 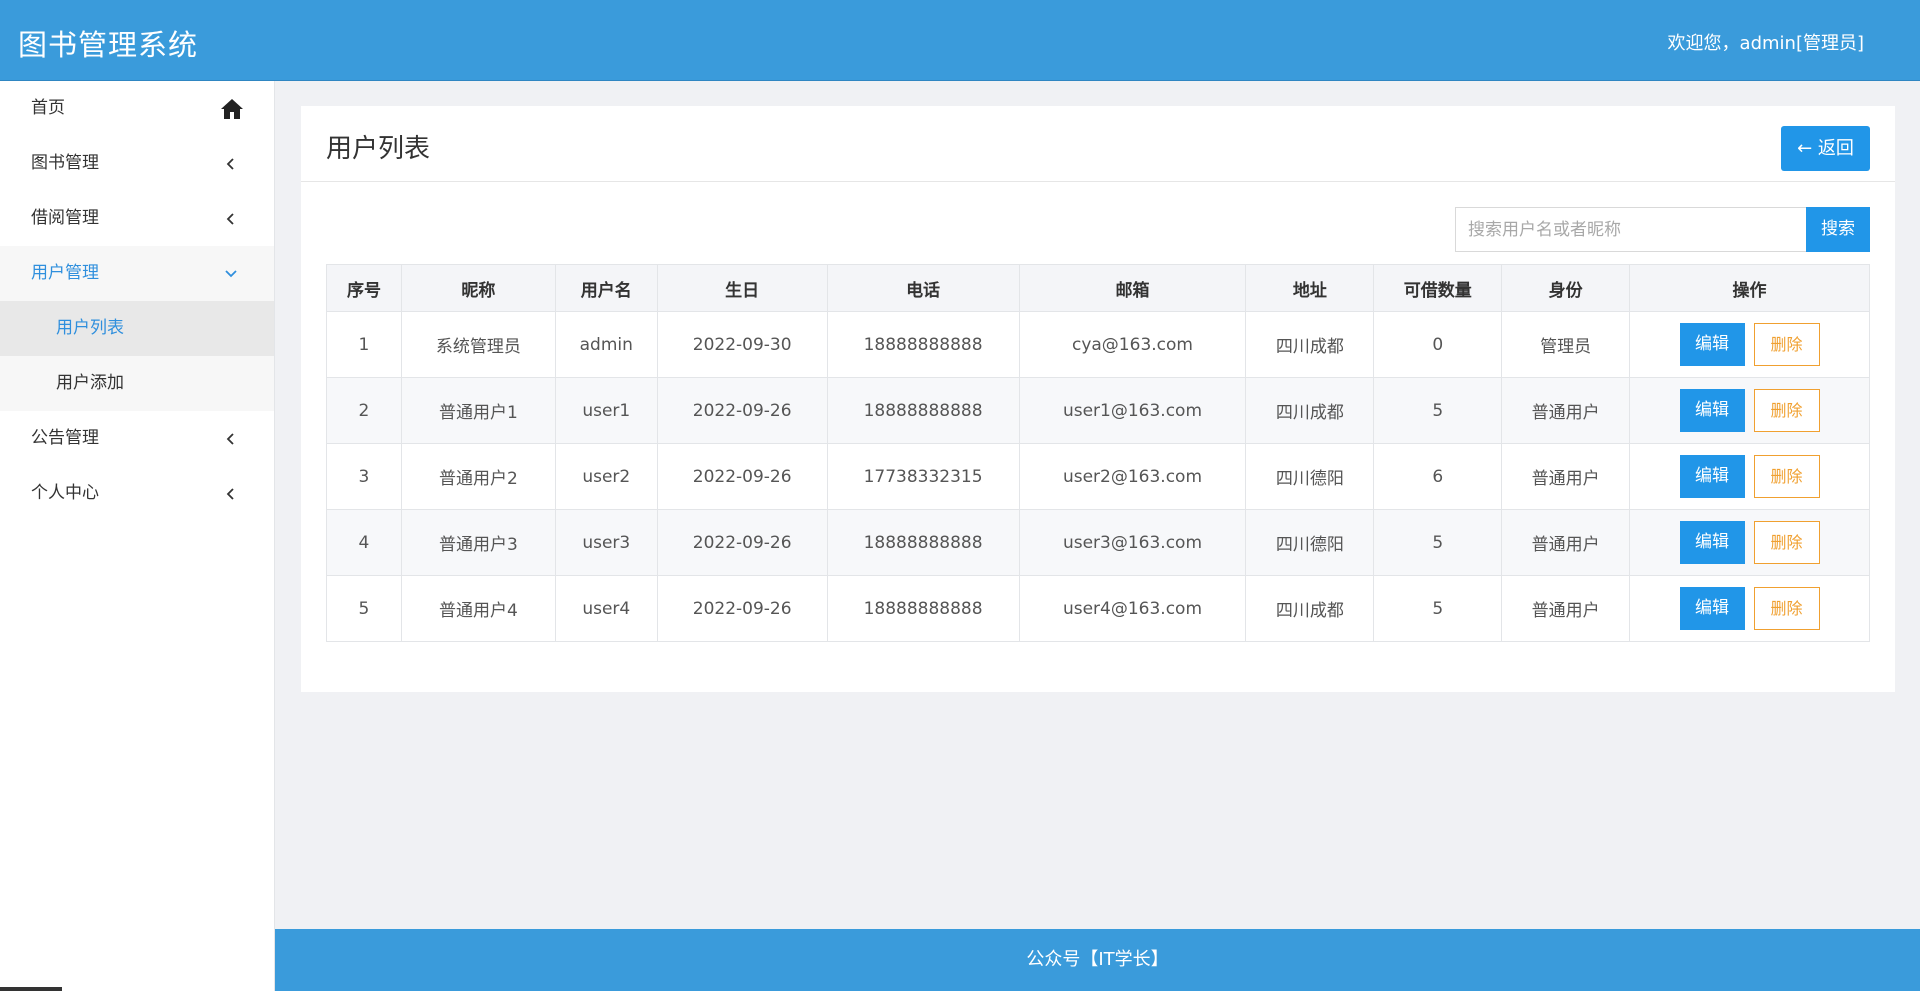 What do you see at coordinates (606, 288) in the screenshot?
I see `column-header: 用户名` at bounding box center [606, 288].